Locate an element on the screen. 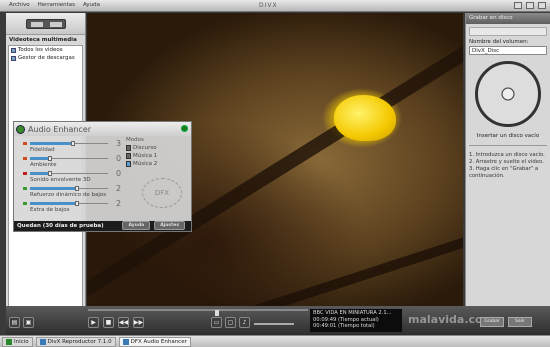  mode-musica-1: Música 1 is located at coordinates (156, 156).